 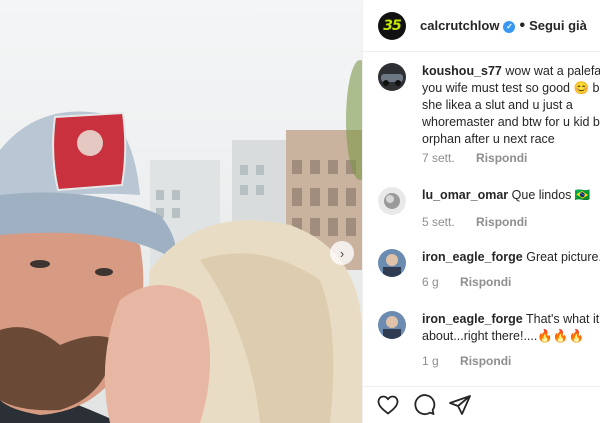 I want to click on comment-text-block: lu_omar_omar Que lindos 🇧🇷, so click(x=511, y=195).